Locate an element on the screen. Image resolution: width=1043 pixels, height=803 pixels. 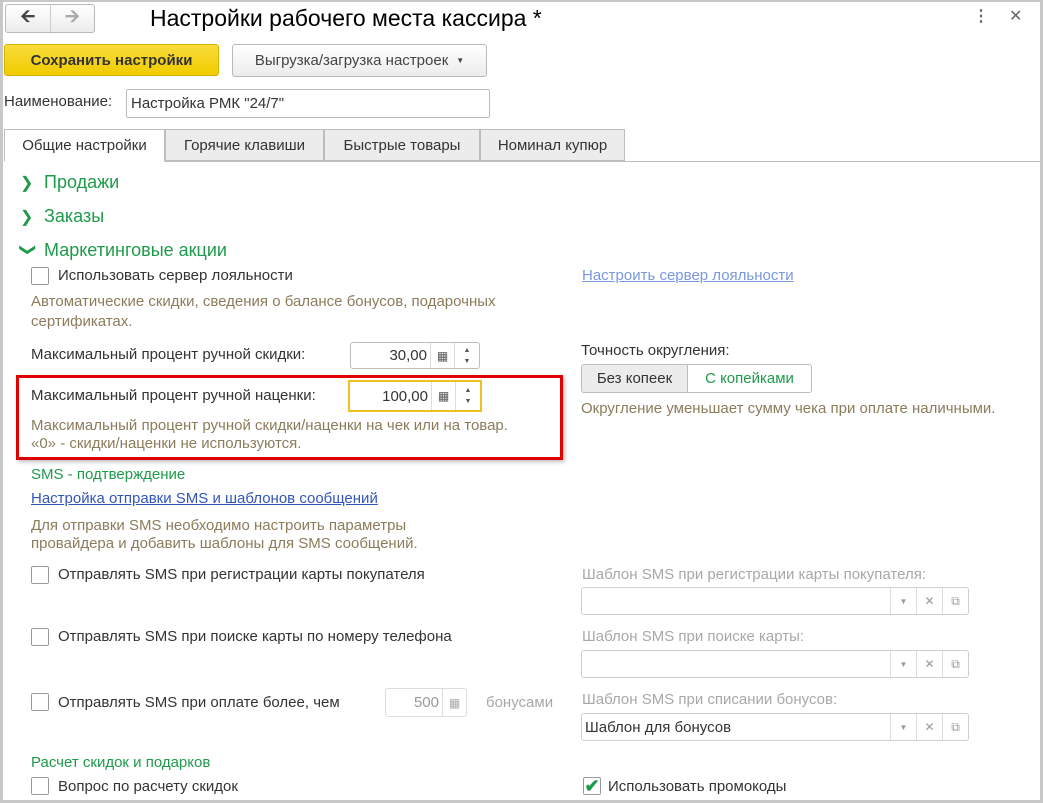
arrow-right-icon: 🡪 is located at coordinates (72, 18).